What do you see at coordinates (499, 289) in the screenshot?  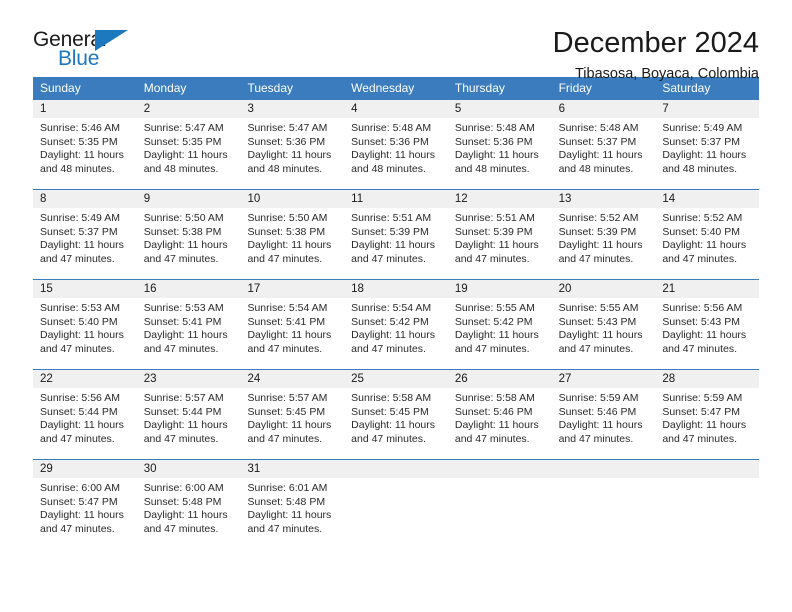 I see `day-number: 19` at bounding box center [499, 289].